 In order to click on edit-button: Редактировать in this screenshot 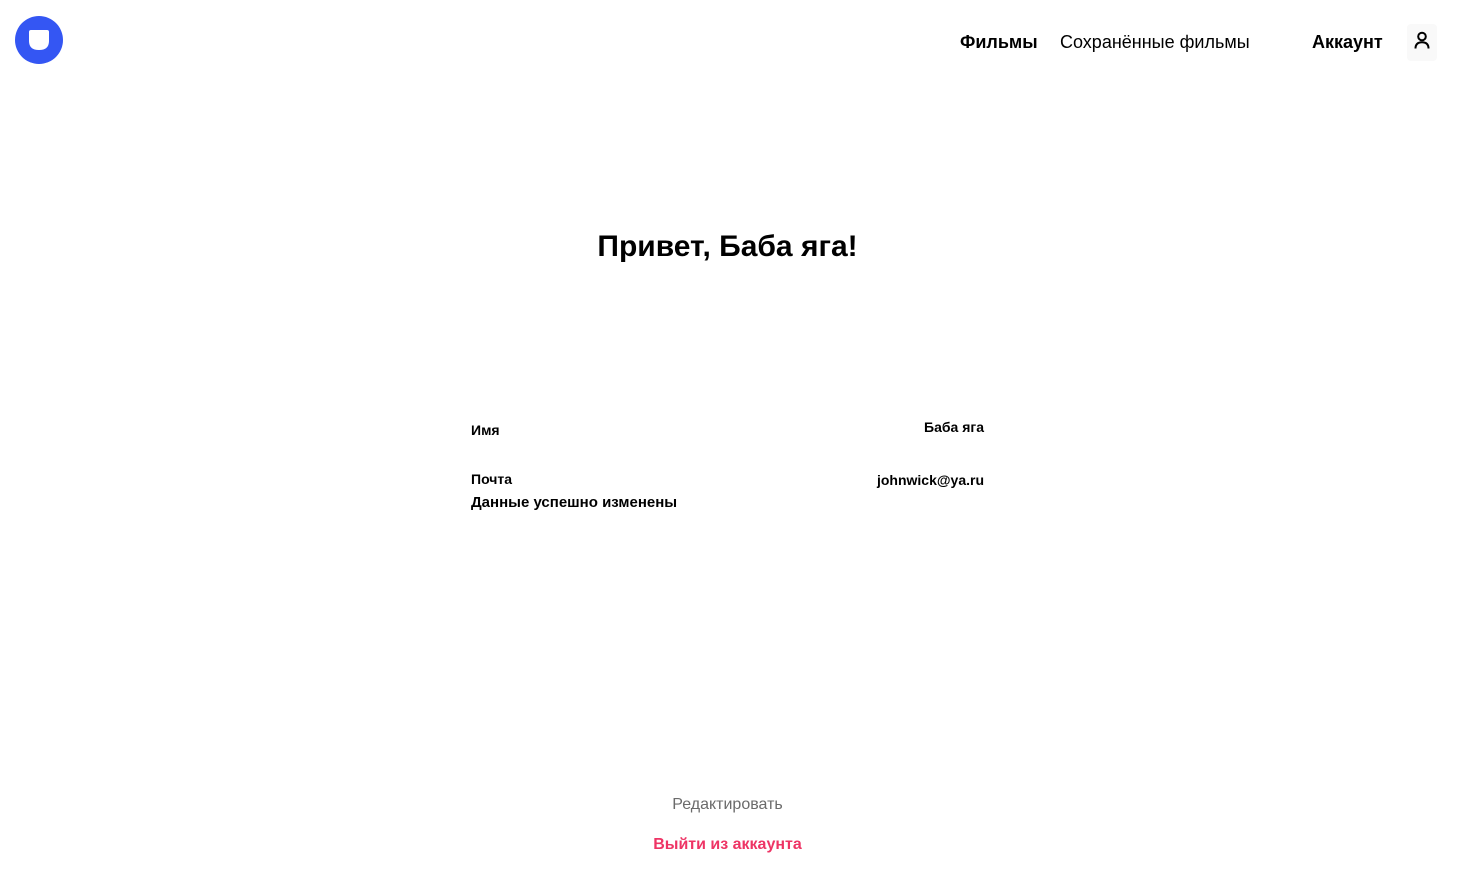, I will do `click(727, 805)`.